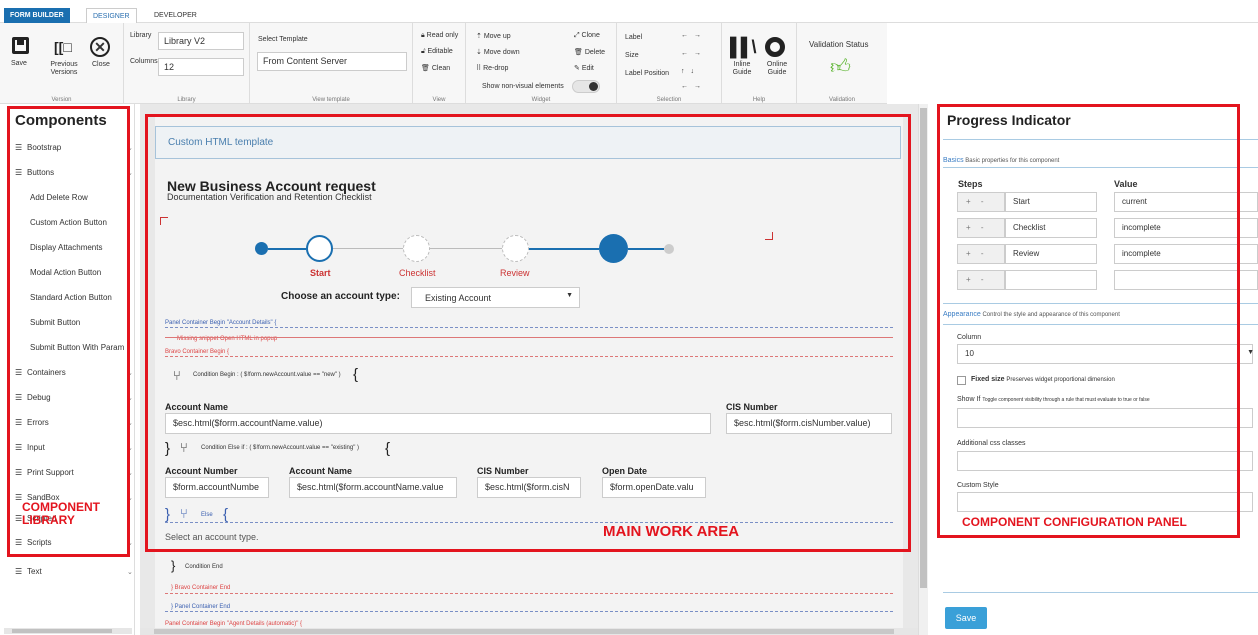 This screenshot has height=635, width=1258. I want to click on select-template-label: Select Template, so click(283, 39).